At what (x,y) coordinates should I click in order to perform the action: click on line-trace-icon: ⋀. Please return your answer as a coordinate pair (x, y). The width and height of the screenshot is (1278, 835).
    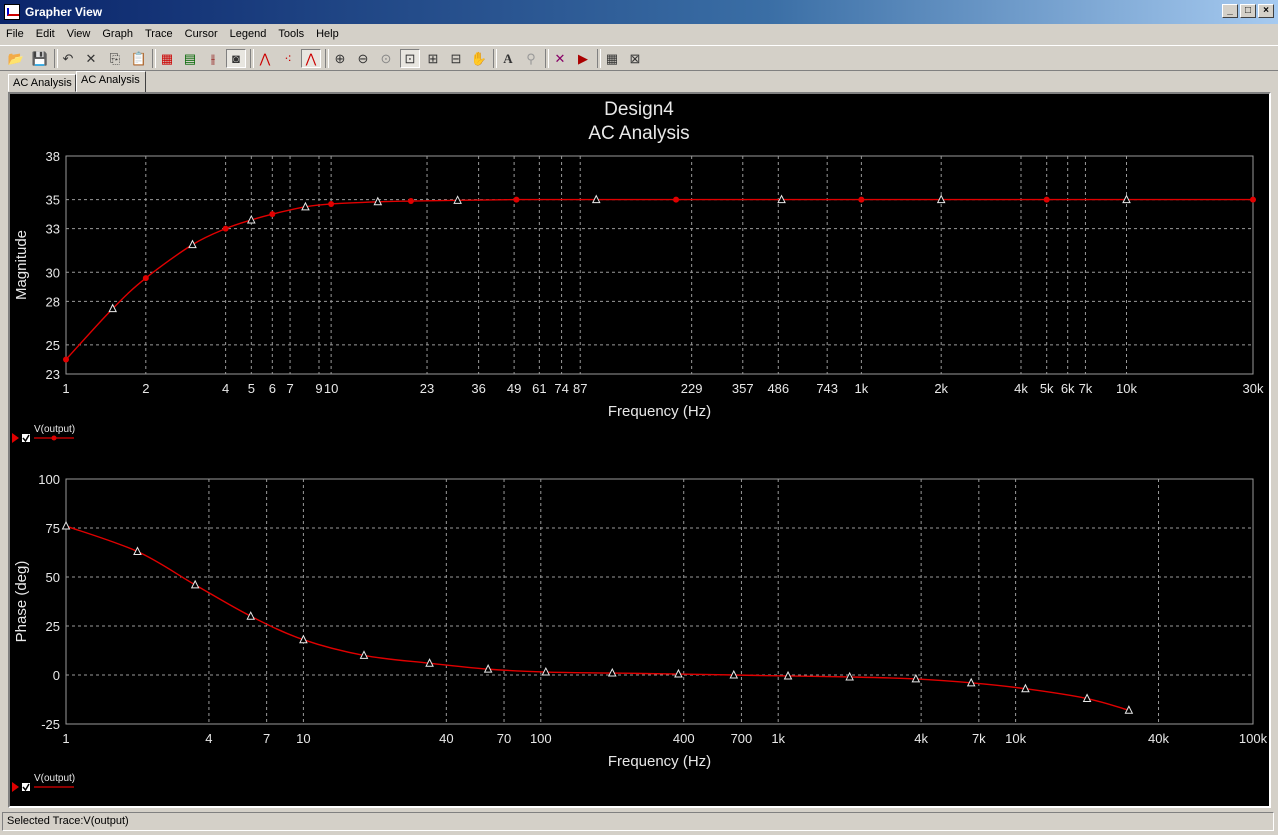
    Looking at the image, I should click on (265, 58).